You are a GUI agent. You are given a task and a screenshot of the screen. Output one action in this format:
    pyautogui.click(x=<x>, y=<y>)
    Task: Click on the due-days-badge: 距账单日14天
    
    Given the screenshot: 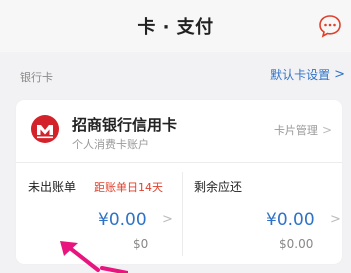 What is the action you would take?
    pyautogui.click(x=128, y=187)
    